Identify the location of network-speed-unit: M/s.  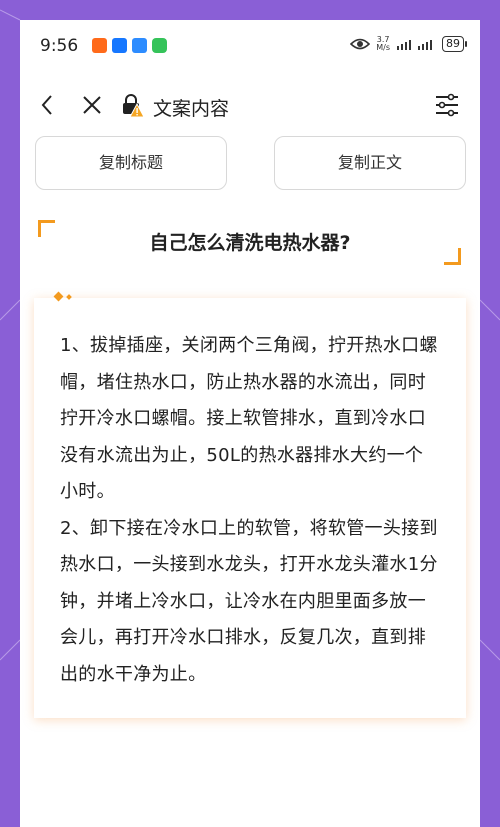
(383, 47).